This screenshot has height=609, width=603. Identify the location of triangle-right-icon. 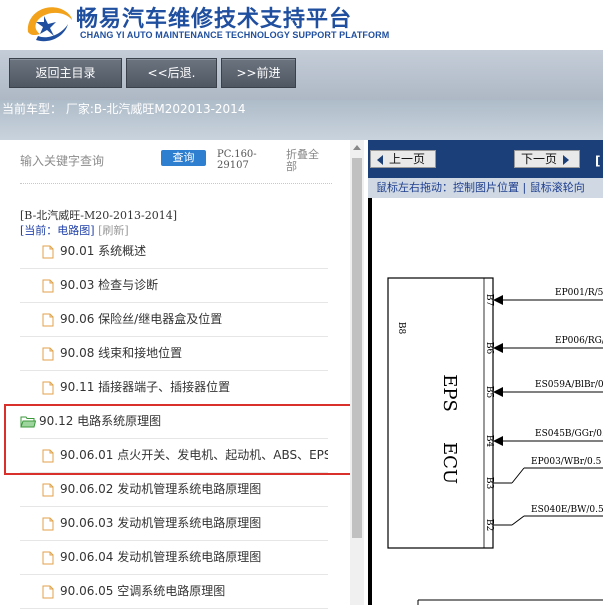
(566, 159).